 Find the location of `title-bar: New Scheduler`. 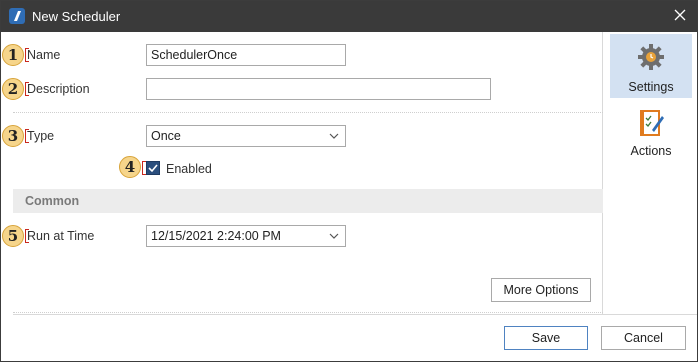

title-bar: New Scheduler is located at coordinates (349, 16).